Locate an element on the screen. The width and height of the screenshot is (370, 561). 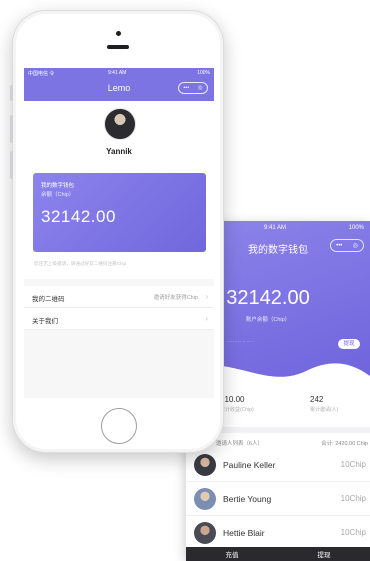
settings-list: 我的二维码 邀请好友获得Chip › 关于我们 › is located at coordinates (119, 308).